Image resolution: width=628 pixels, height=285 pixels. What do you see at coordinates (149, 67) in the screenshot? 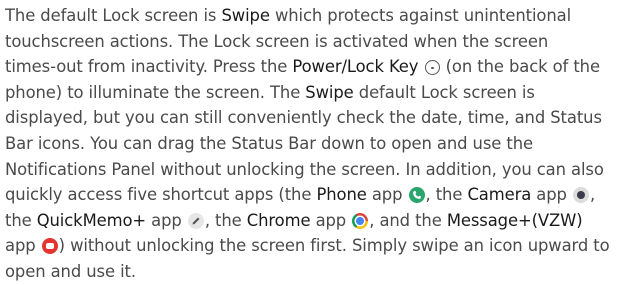
I see `text-run: times-out from inactivity. Press the` at bounding box center [149, 67].